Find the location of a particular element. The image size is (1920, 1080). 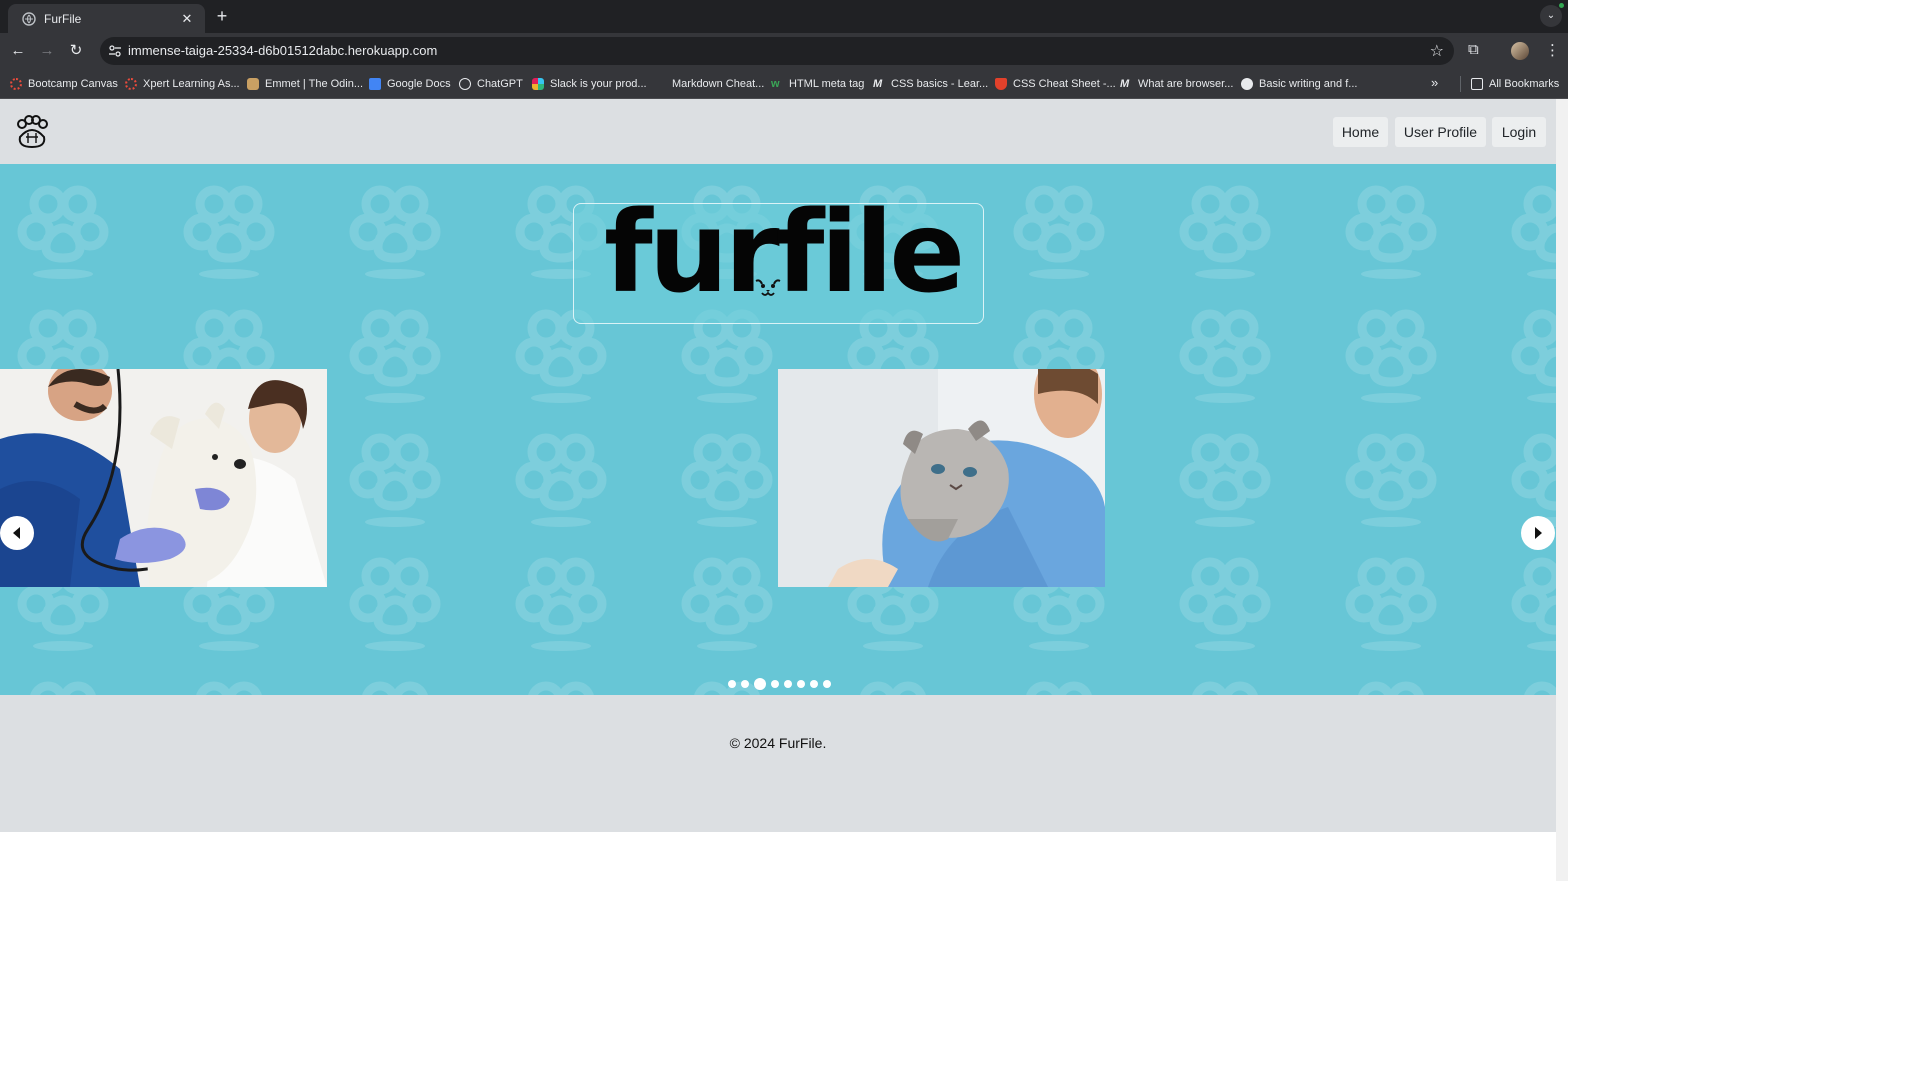

slide-vet-with-dog is located at coordinates (163, 478).